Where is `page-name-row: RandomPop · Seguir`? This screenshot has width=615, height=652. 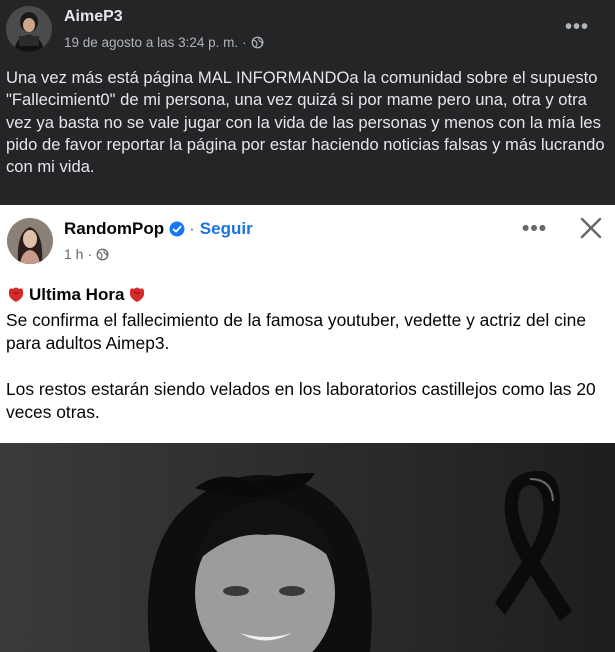 page-name-row: RandomPop · Seguir is located at coordinates (158, 229).